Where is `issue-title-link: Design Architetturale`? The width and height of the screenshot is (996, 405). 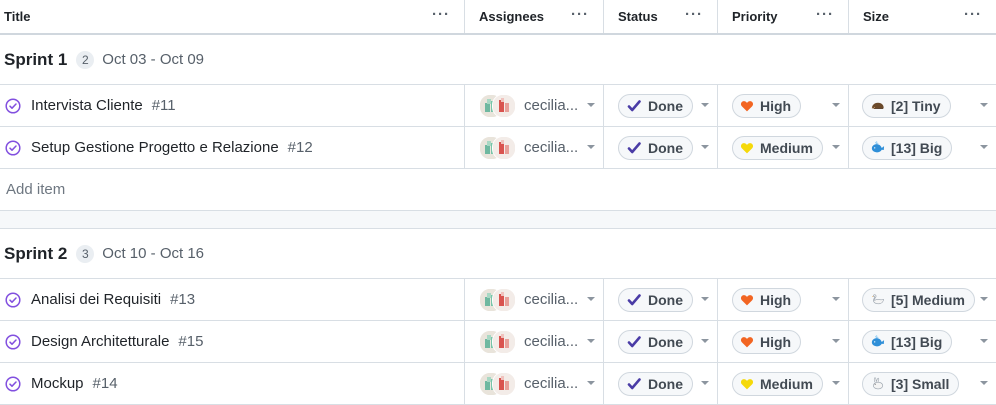
issue-title-link: Design Architetturale is located at coordinates (100, 341).